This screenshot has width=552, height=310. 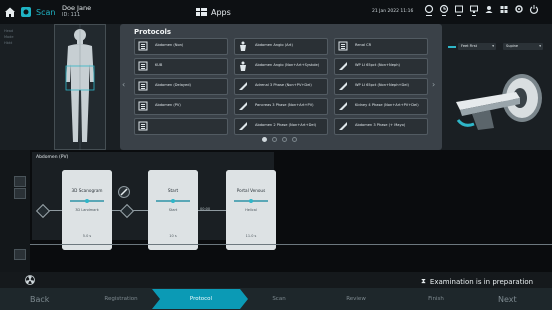 I want to click on step-protocol: Protocol, so click(x=201, y=299).